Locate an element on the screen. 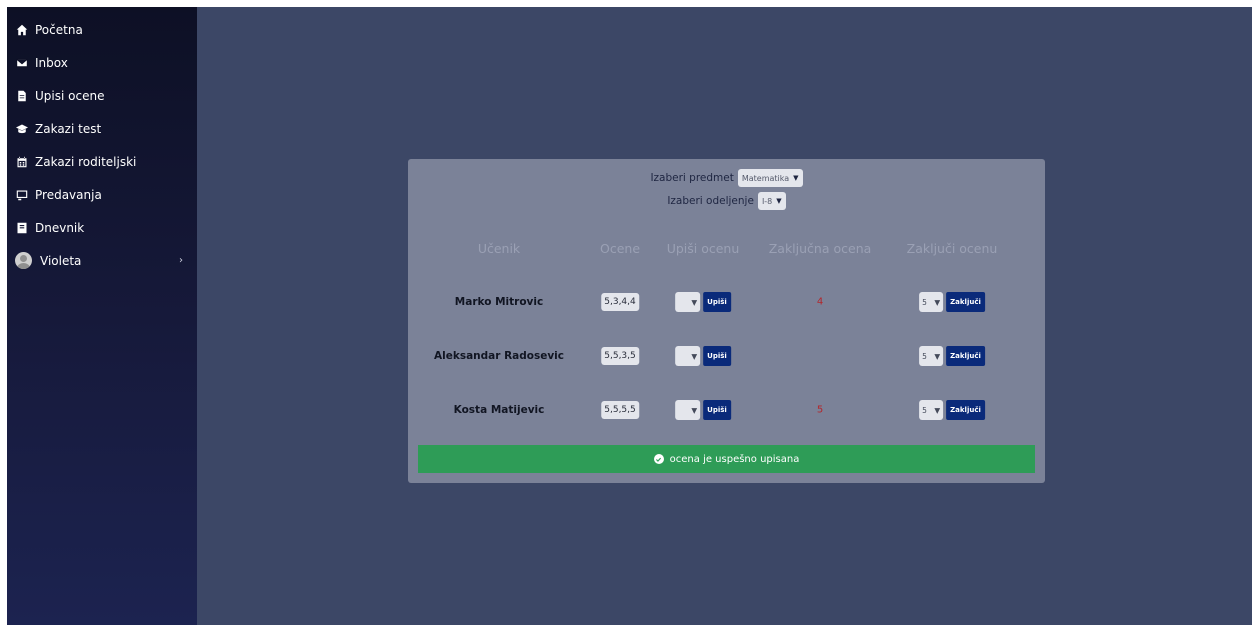 The height and width of the screenshot is (625, 1259). alert-text: ocena je uspešno upisana is located at coordinates (734, 459).